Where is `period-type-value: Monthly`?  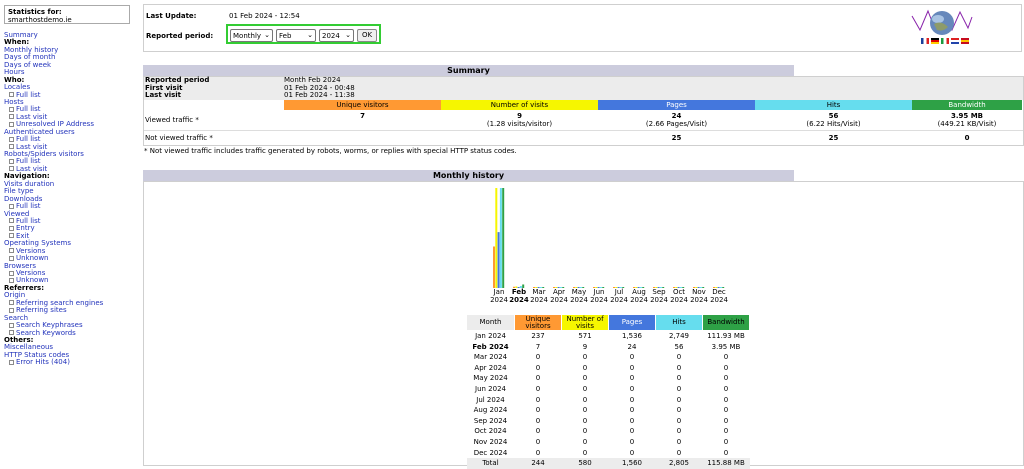 period-type-value: Monthly is located at coordinates (247, 36).